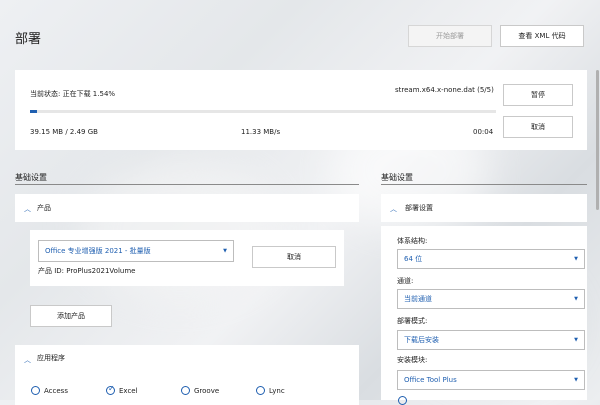  I want to click on progress-fill, so click(34, 111).